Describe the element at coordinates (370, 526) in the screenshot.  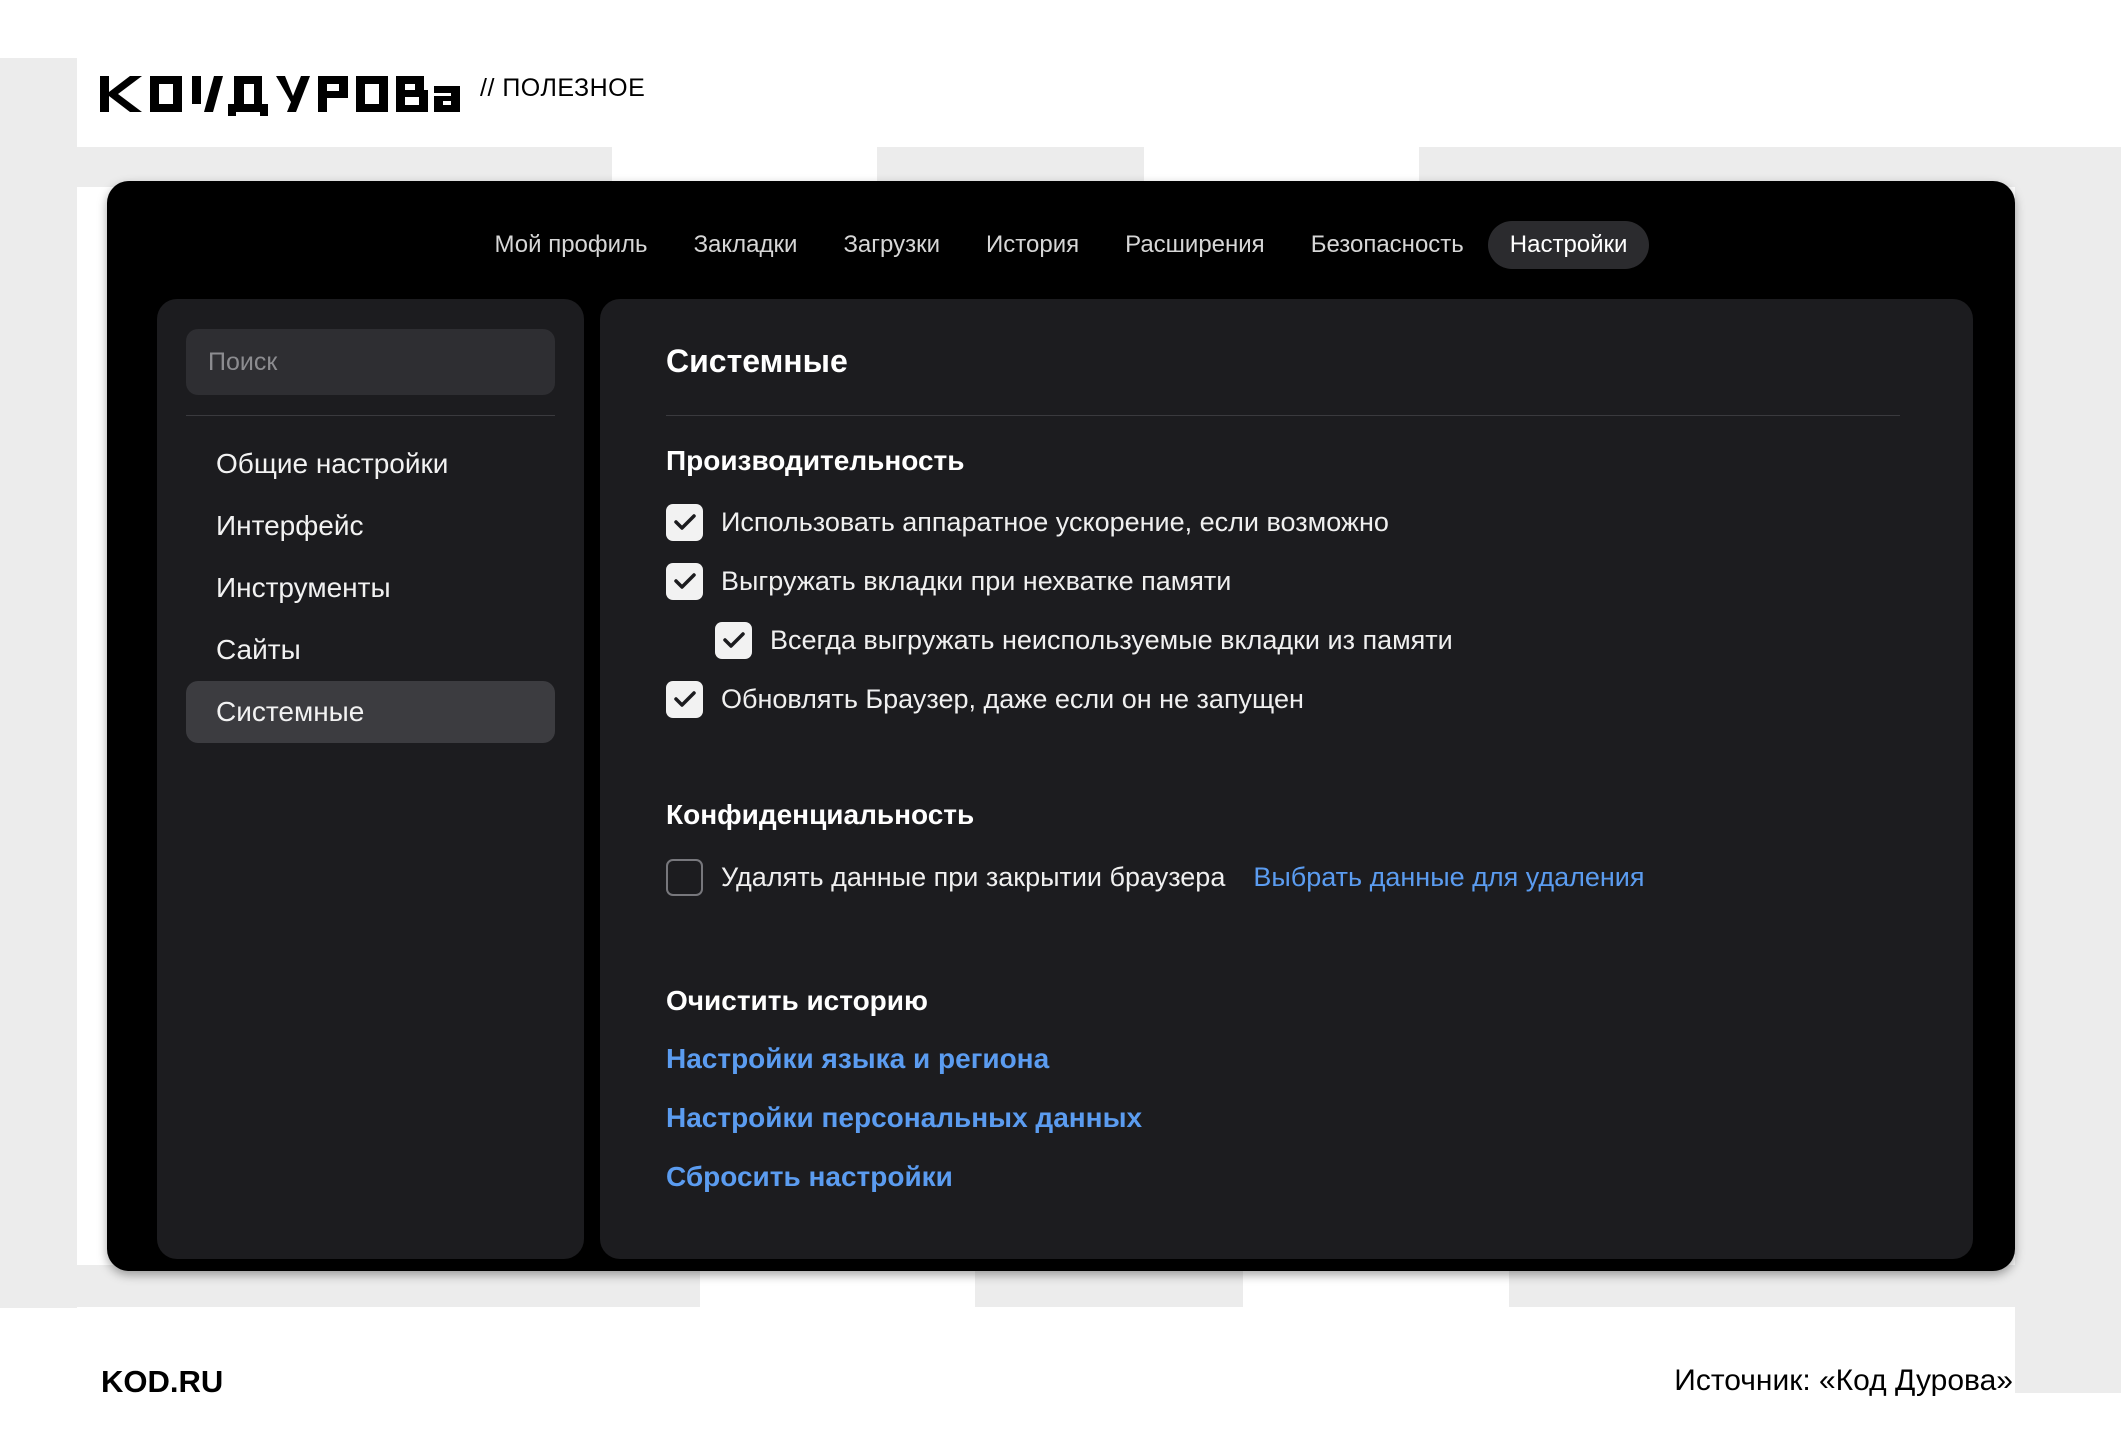
I see `sidebar-item-interface: Интерфейс` at that location.